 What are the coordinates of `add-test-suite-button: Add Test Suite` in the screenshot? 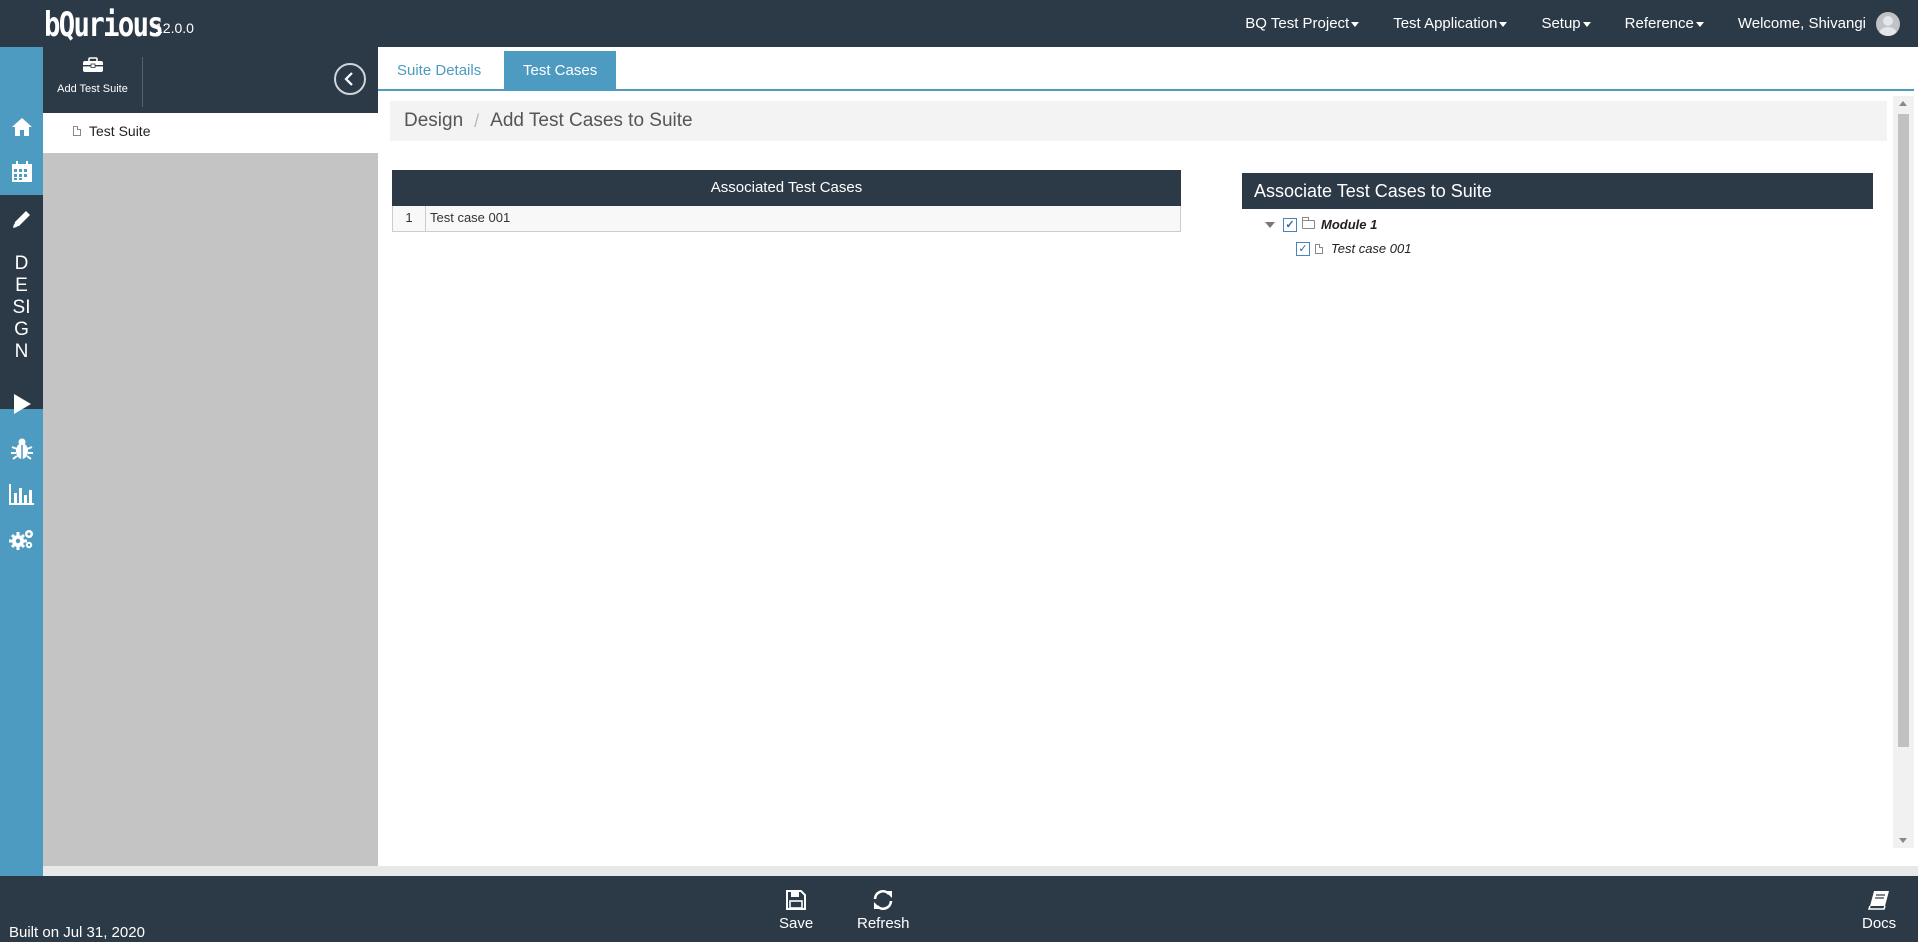 It's located at (93, 82).